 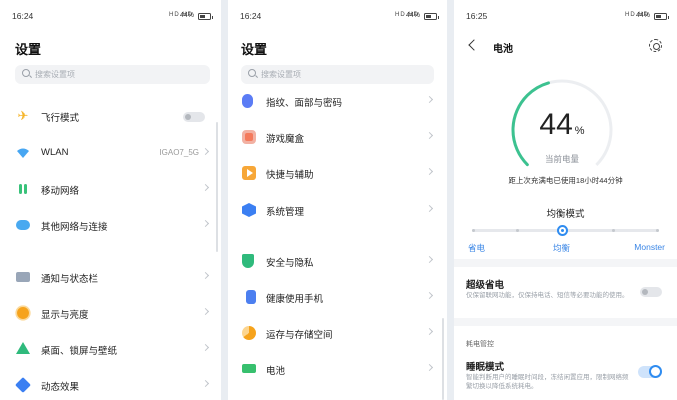 What do you see at coordinates (337, 210) in the screenshot?
I see `settings-item-system-management: 系统管理` at bounding box center [337, 210].